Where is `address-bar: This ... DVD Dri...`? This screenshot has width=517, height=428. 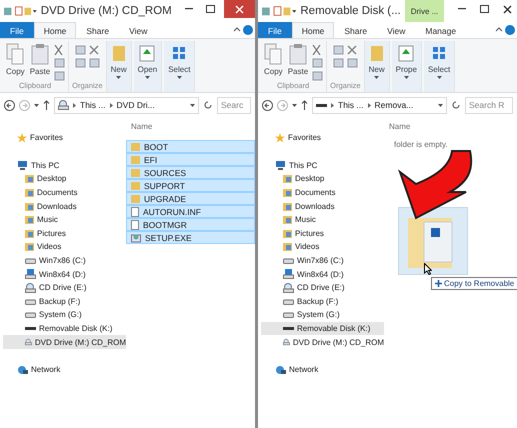 address-bar: This ... DVD Dri... is located at coordinates (126, 105).